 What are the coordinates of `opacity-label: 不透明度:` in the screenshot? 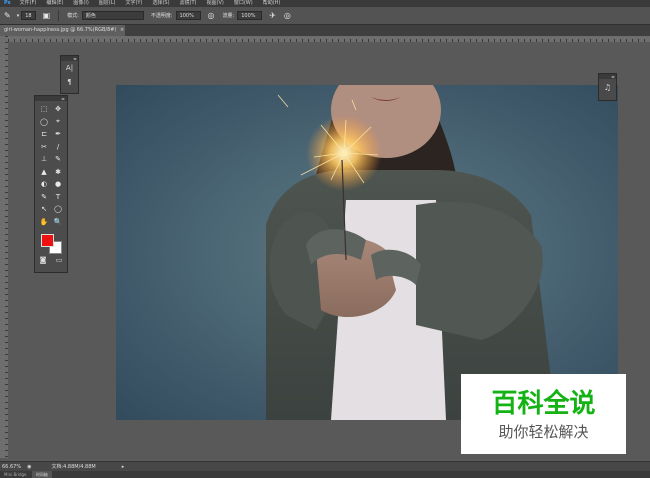 It's located at (161, 16).